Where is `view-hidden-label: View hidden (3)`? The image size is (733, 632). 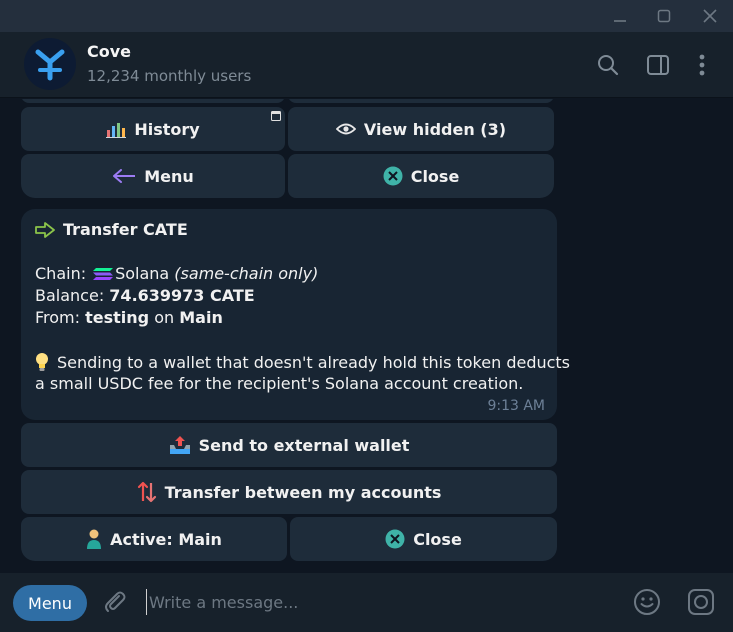
view-hidden-label: View hidden (3) is located at coordinates (435, 129).